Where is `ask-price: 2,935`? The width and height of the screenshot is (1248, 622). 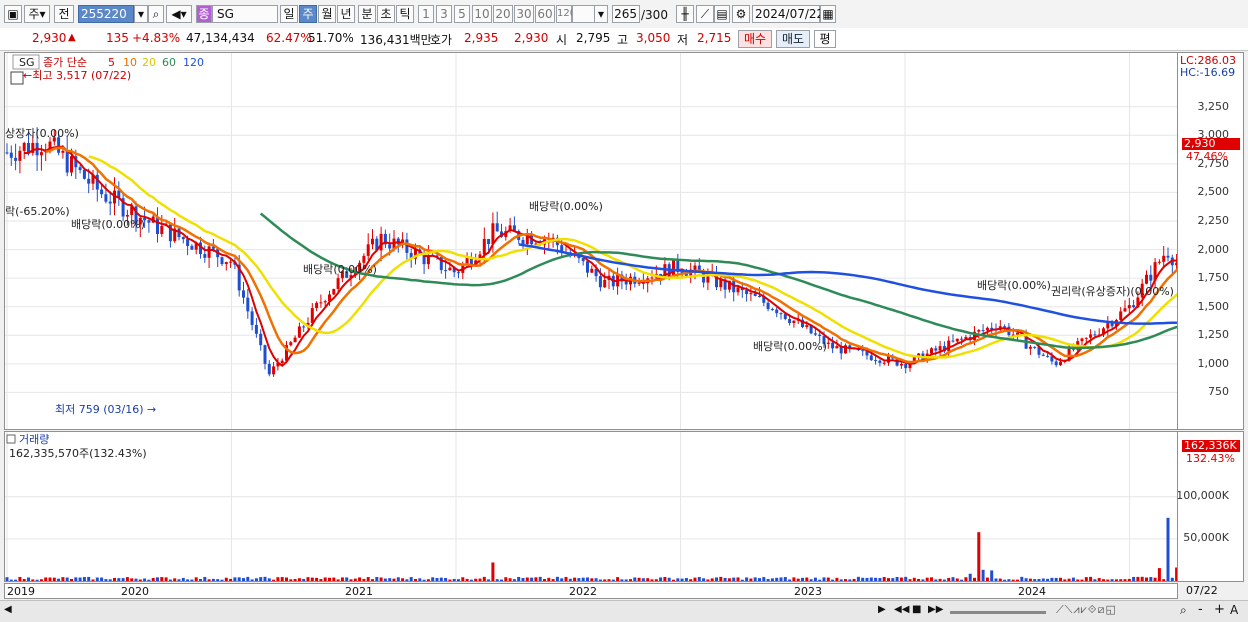
ask-price: 2,935 is located at coordinates (481, 38).